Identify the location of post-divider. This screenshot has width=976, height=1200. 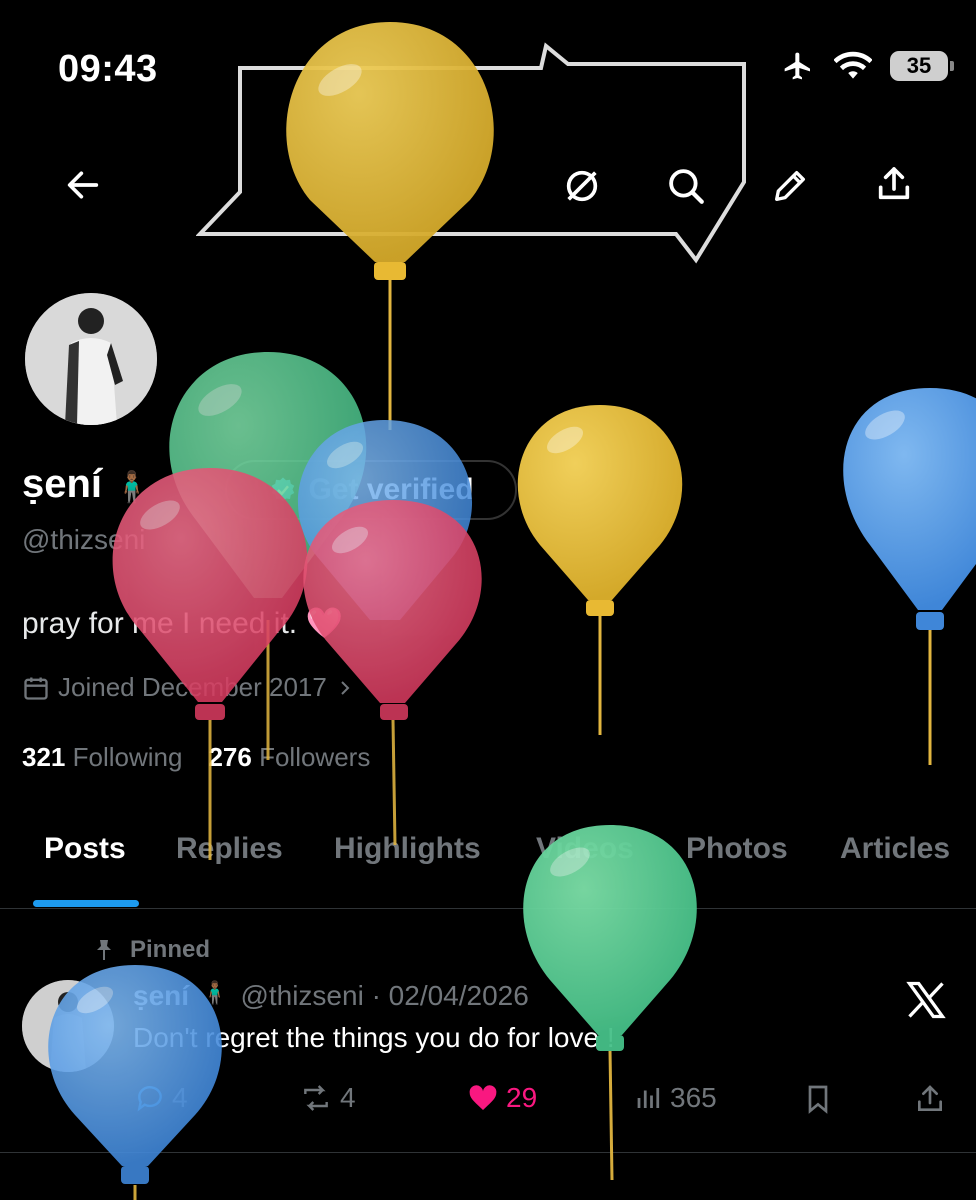
(488, 1152).